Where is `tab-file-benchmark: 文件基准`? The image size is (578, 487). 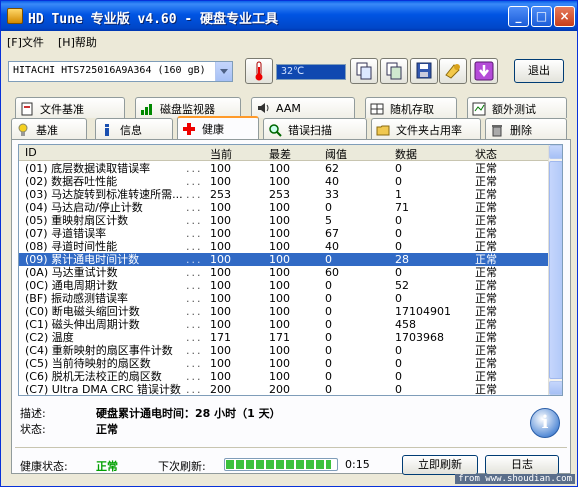
tab-file-benchmark: 文件基准 is located at coordinates (70, 107).